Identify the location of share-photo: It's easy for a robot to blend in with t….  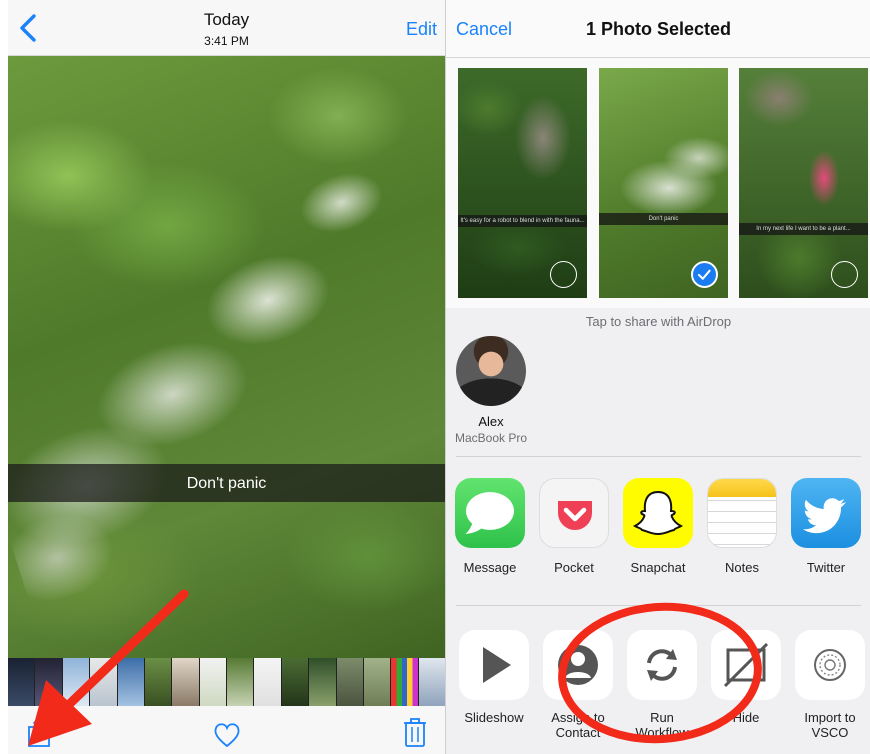
(522, 183).